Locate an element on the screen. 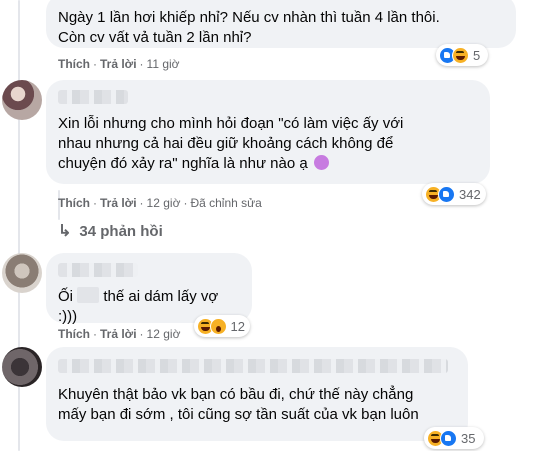 The image size is (536, 451). reaction-summary: 342 is located at coordinates (454, 194).